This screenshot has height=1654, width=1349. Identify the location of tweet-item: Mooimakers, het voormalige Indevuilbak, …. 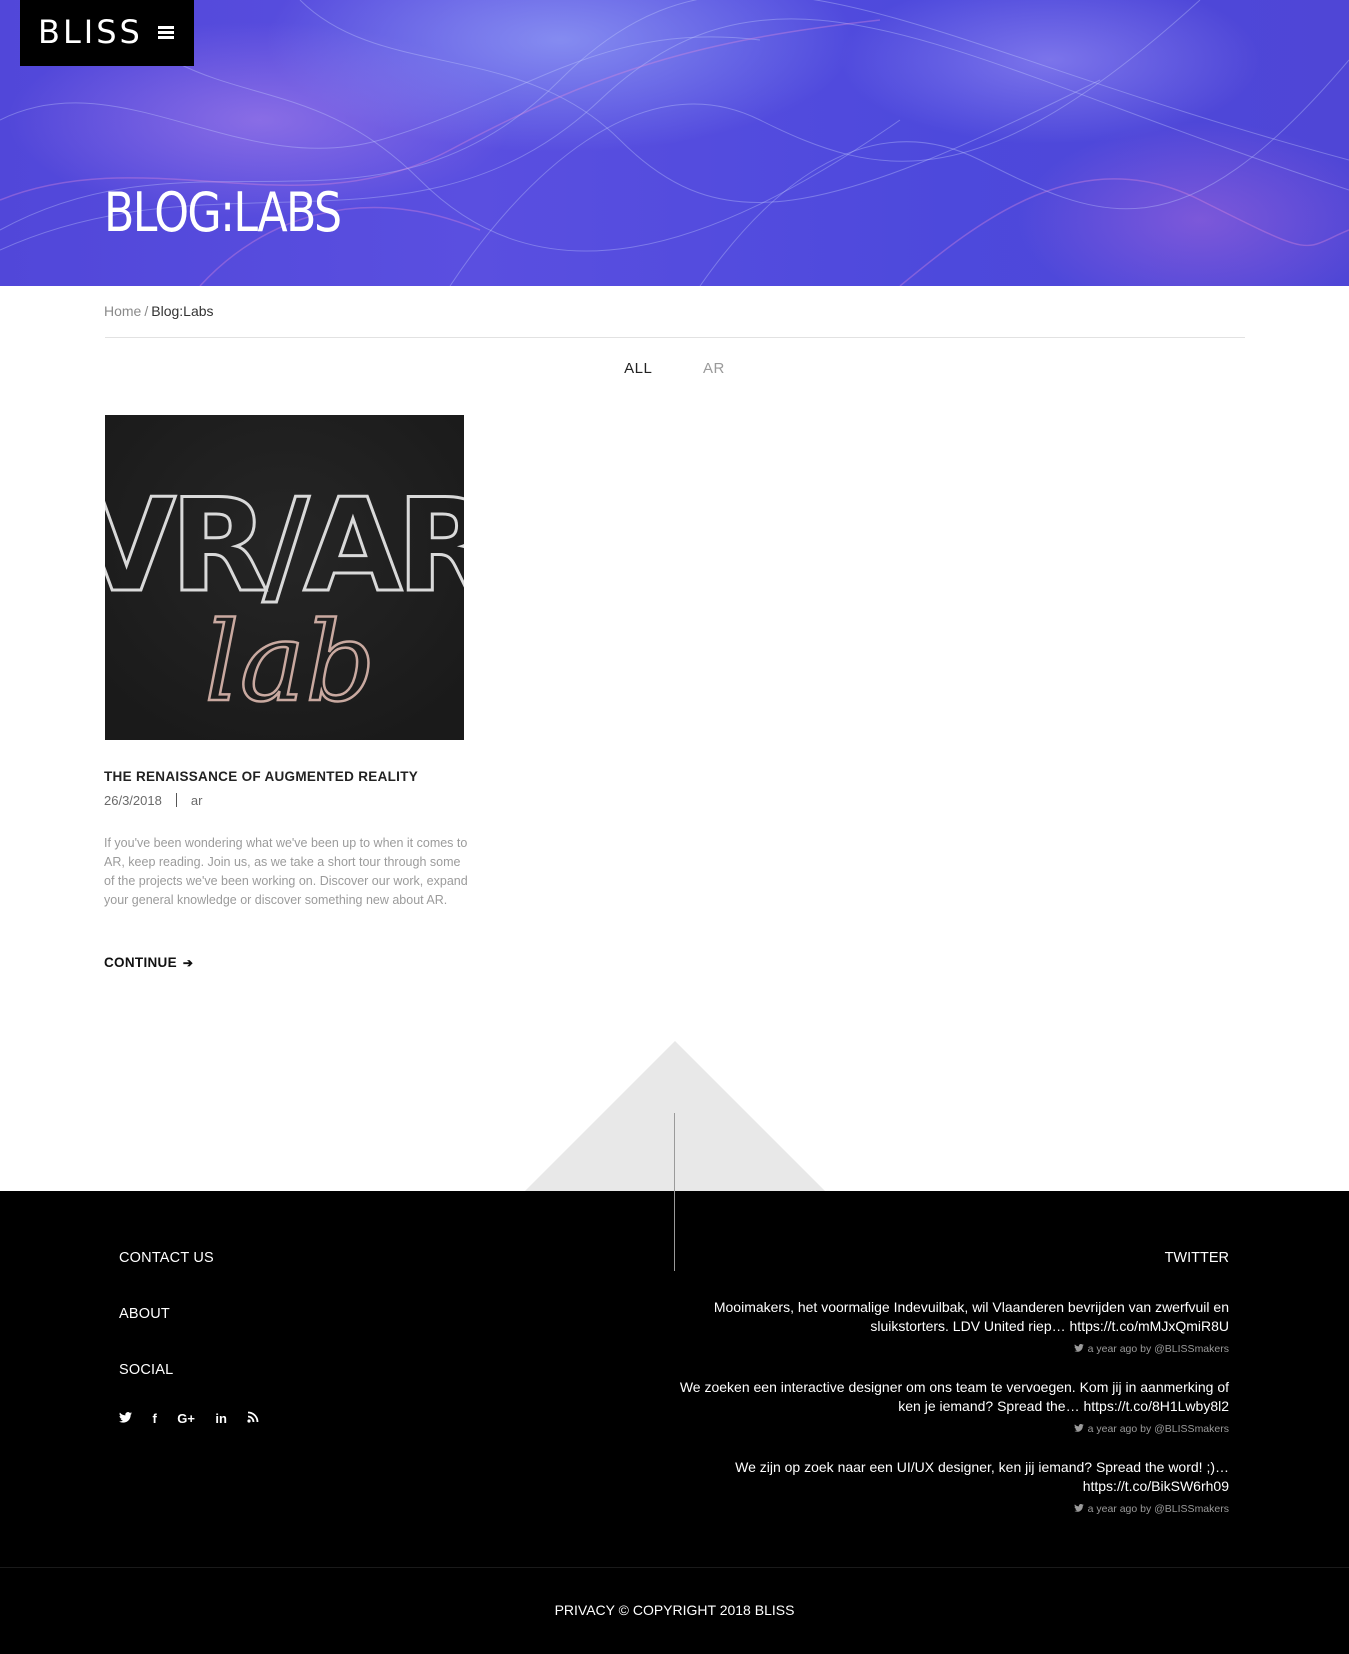
(949, 1326).